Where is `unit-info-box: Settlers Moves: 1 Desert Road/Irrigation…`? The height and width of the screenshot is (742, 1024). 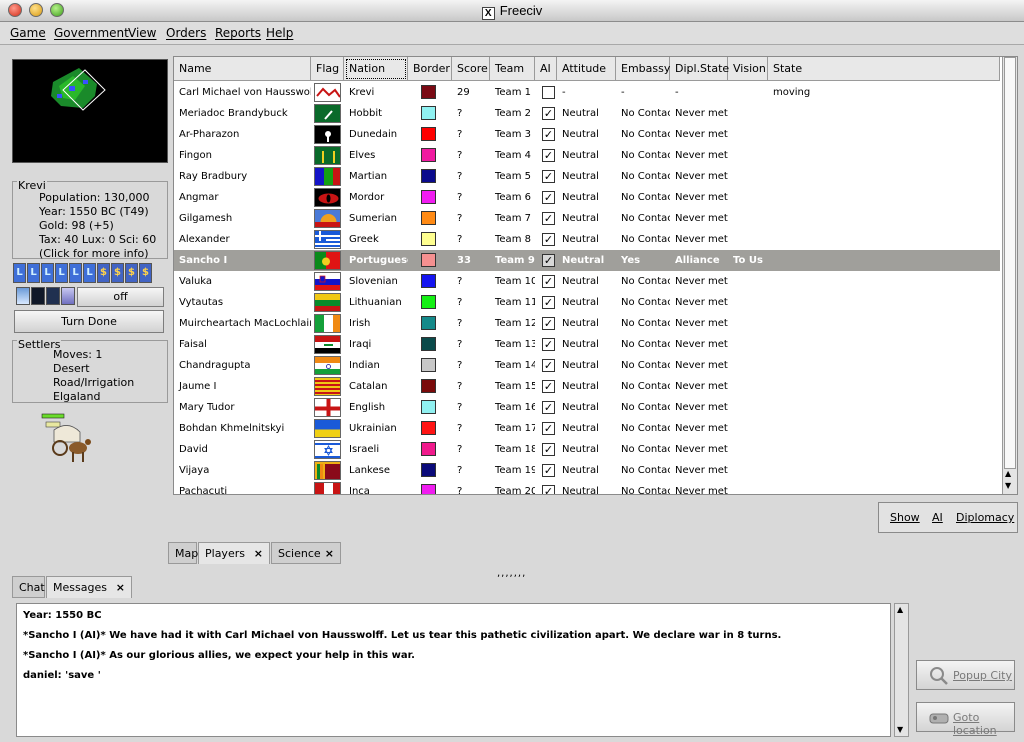
unit-info-box: Settlers Moves: 1 Desert Road/Irrigation… is located at coordinates (90, 370).